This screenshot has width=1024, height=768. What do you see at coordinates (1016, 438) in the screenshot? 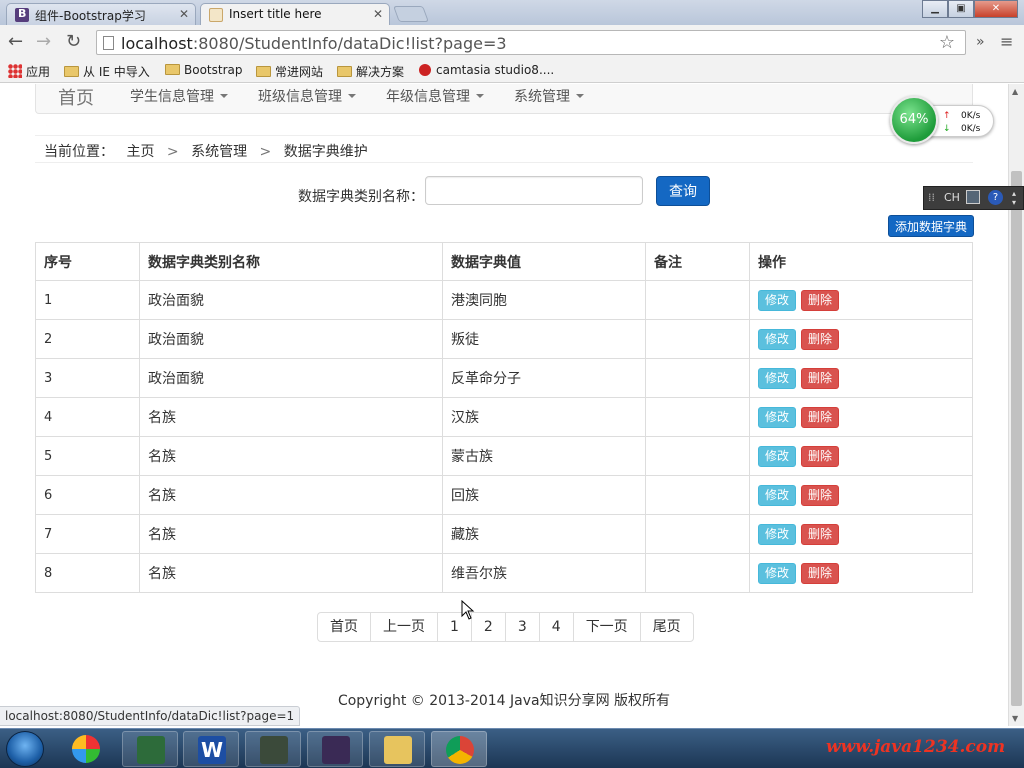
I see `scrollbar-thumb` at bounding box center [1016, 438].